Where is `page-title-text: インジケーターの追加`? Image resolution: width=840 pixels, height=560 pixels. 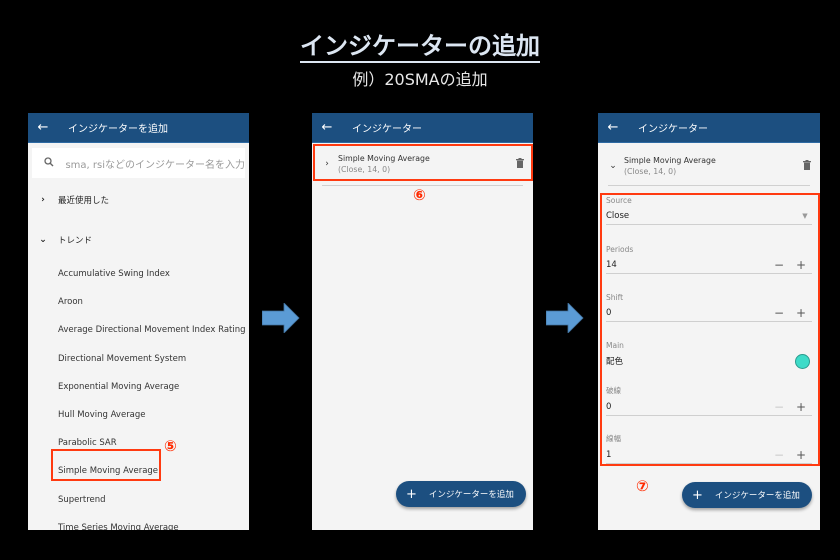
page-title-text: インジケーターの追加 is located at coordinates (420, 47).